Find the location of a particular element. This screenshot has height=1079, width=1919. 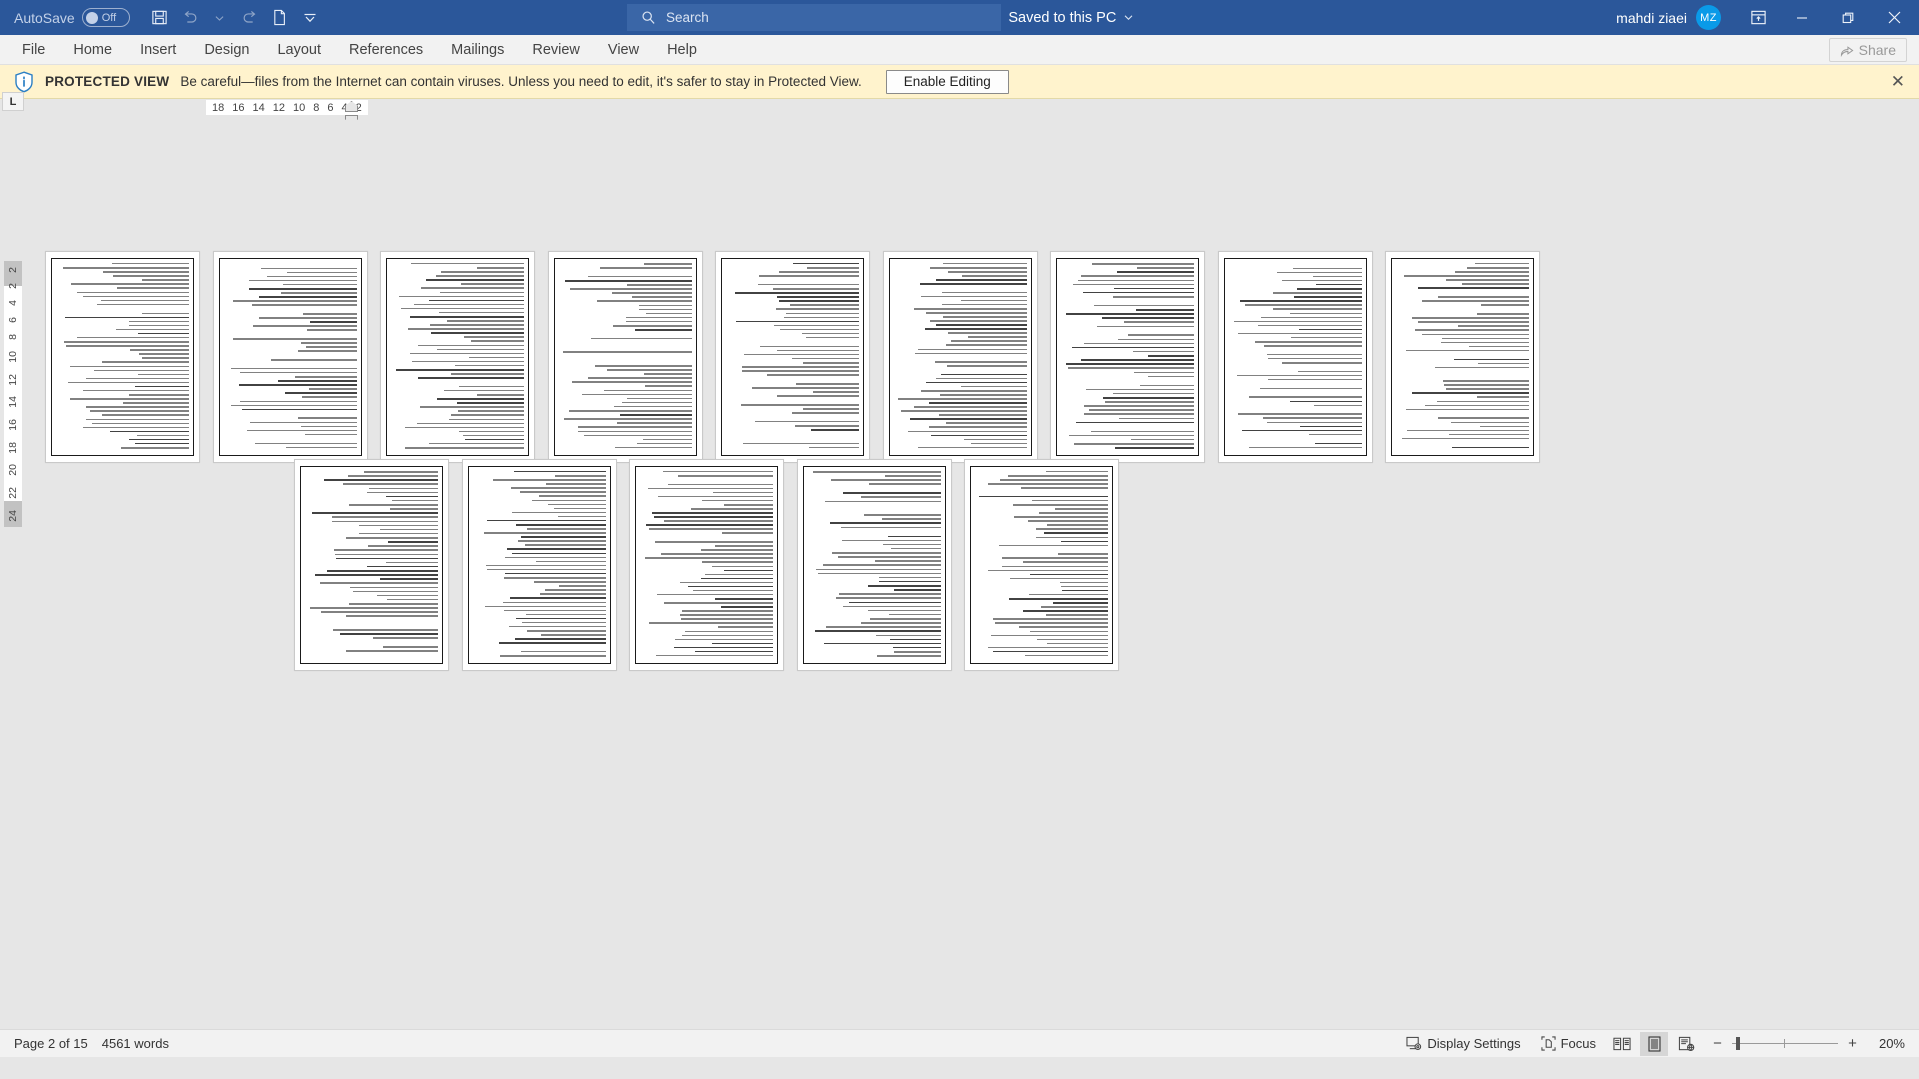

user-name: mahdi ziaei is located at coordinates (1651, 18).